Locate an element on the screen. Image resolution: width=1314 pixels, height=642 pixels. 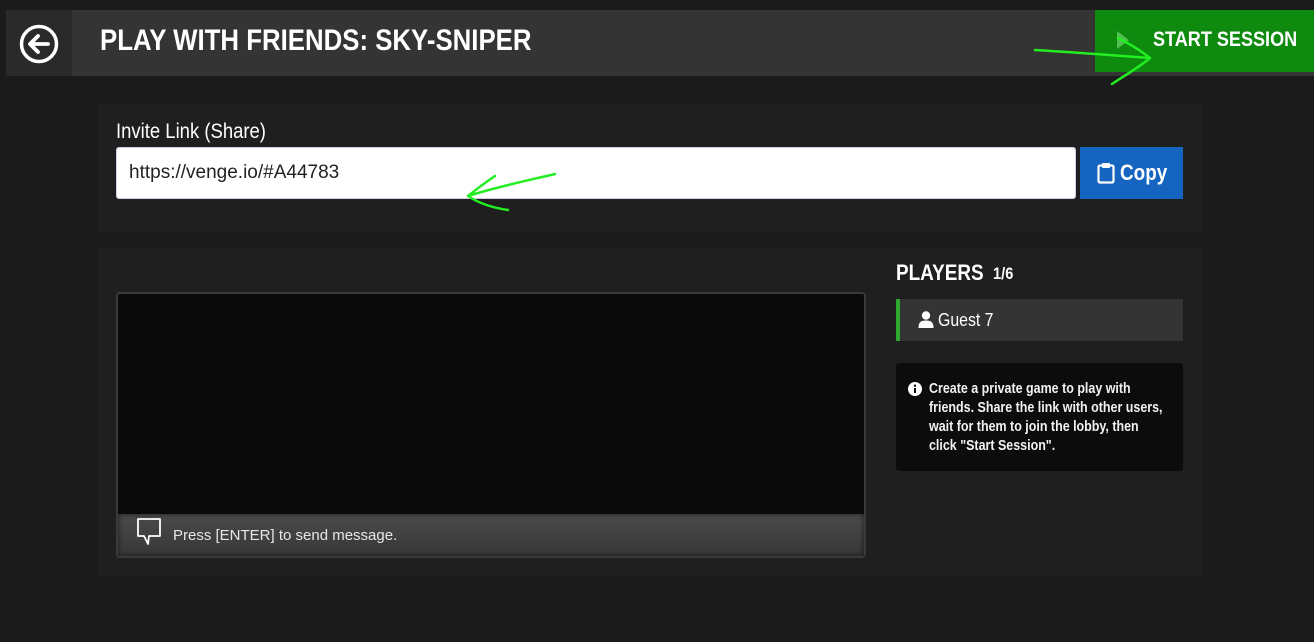
start-session-label: START SESSION is located at coordinates (1225, 39).